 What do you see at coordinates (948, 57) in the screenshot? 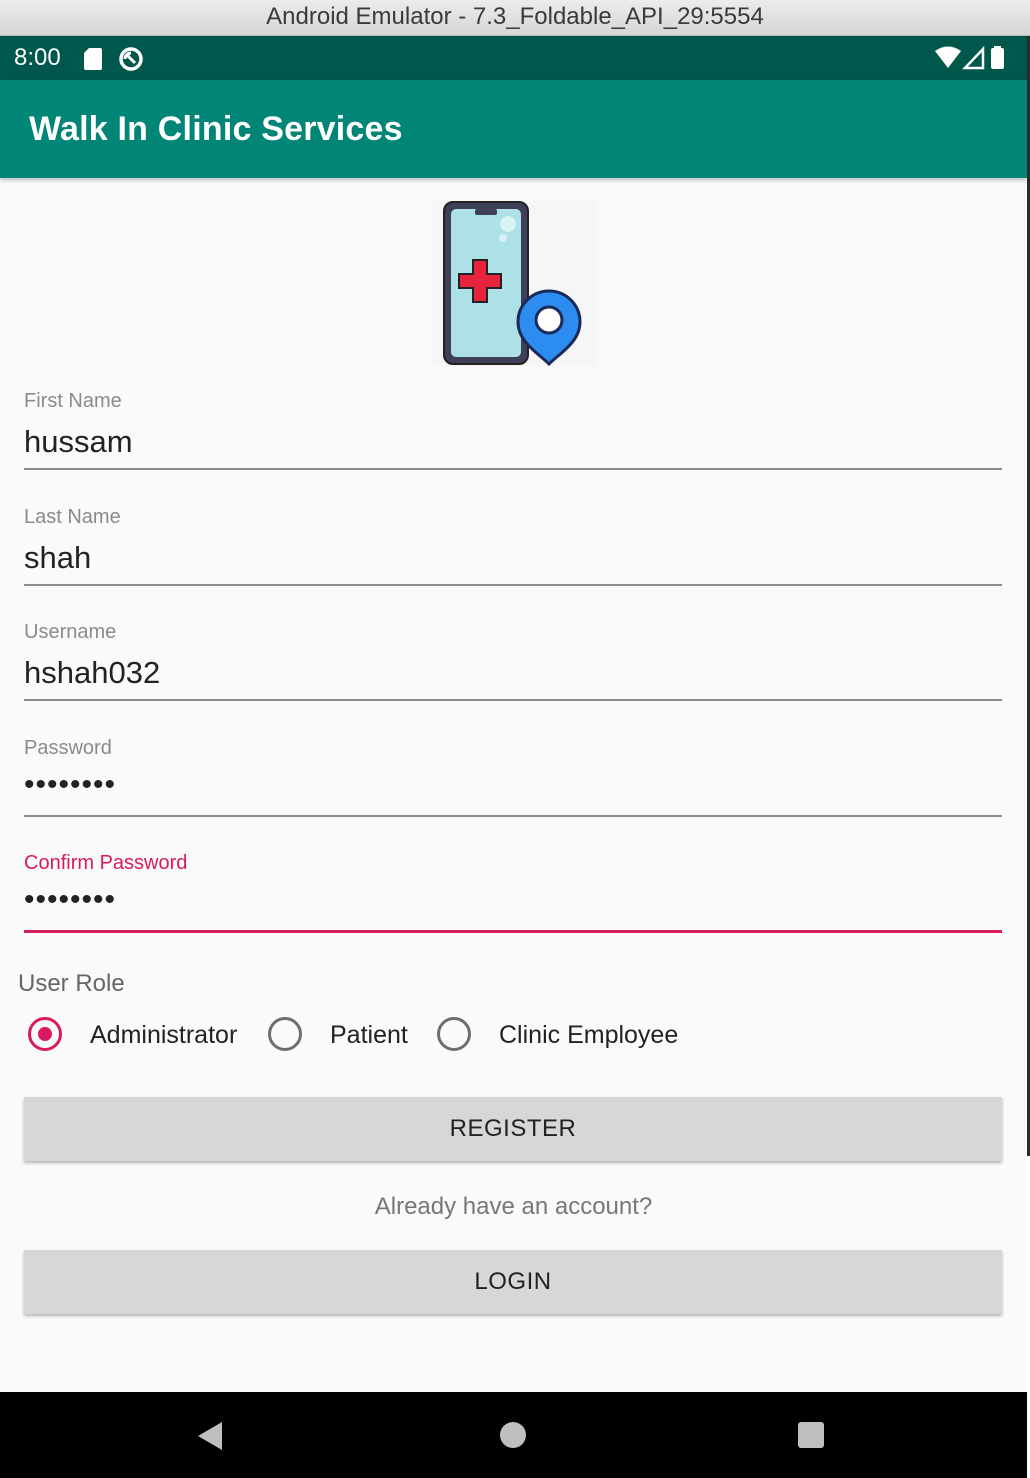
I see `wifi-icon` at bounding box center [948, 57].